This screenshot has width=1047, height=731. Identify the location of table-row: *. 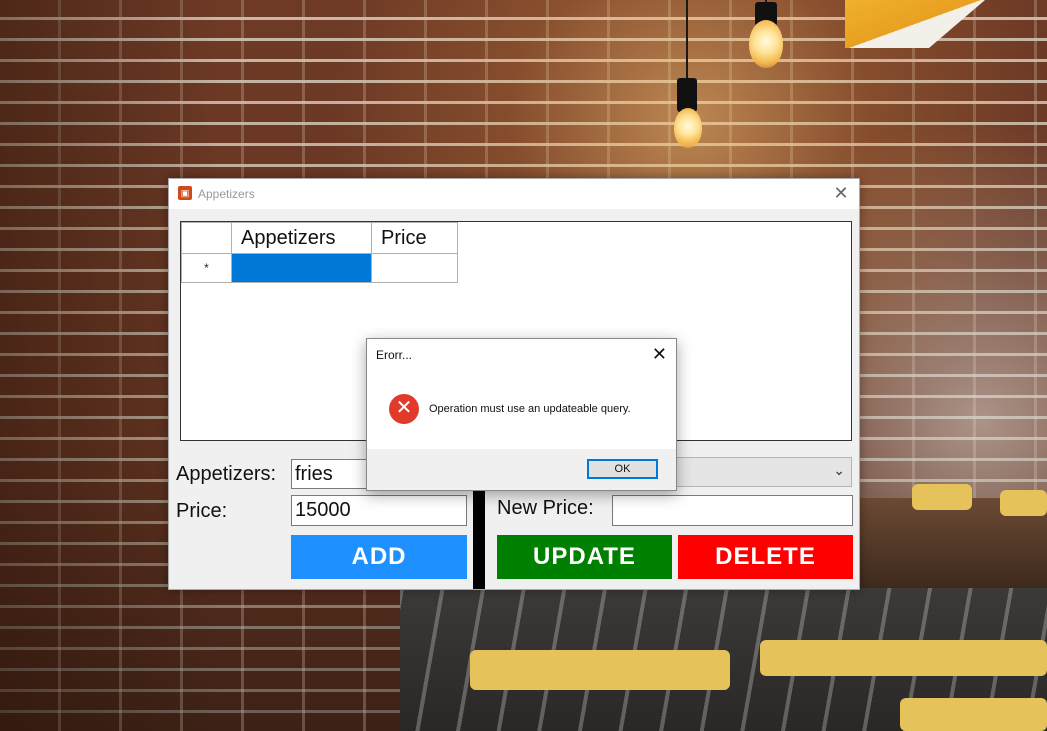
(319, 268).